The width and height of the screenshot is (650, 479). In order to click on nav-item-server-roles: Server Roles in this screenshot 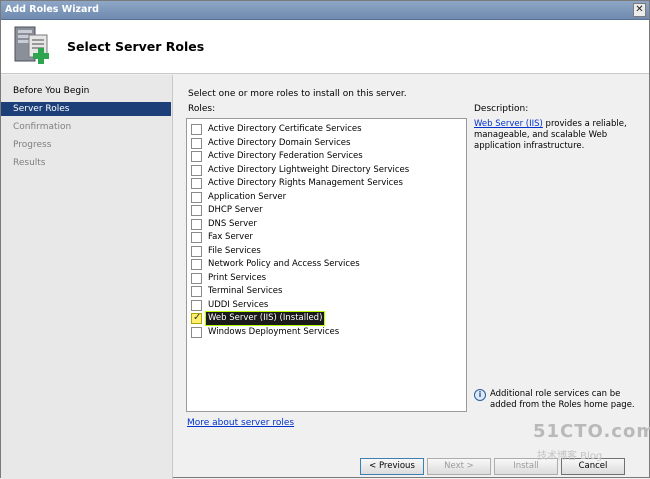, I will do `click(86, 109)`.